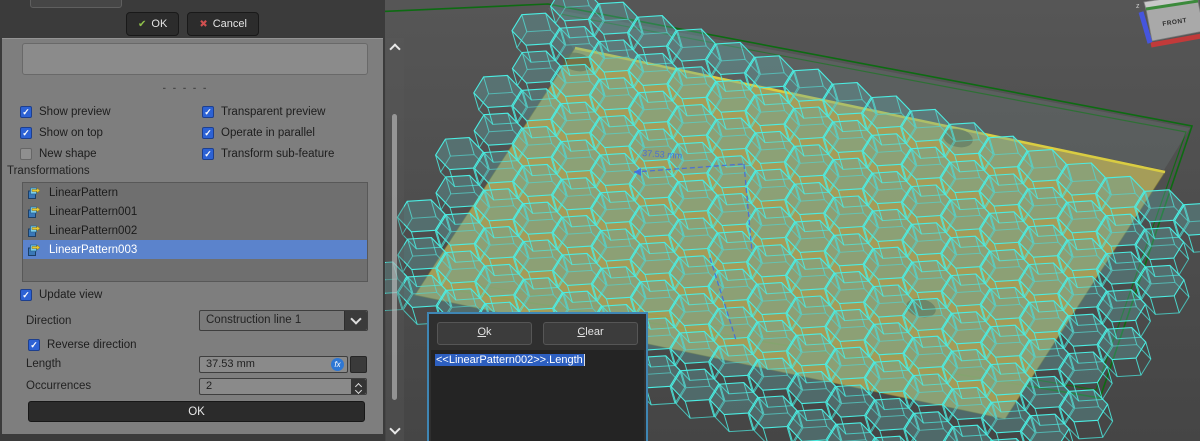 The width and height of the screenshot is (1200, 441). I want to click on checkbox-operate-in-parallel: ✓ Operate in parallel, so click(258, 133).